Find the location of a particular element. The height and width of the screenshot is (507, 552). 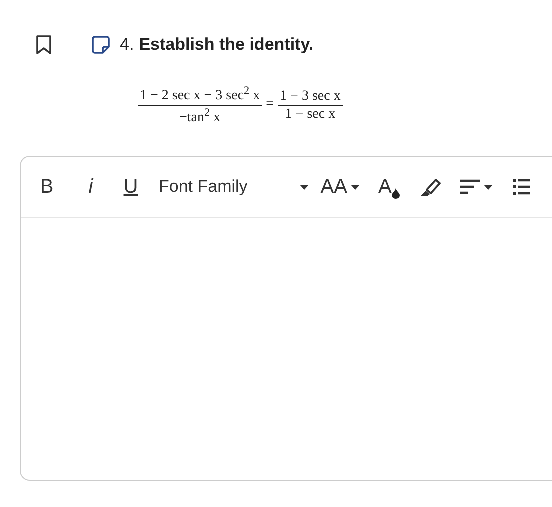

numbered-list-icon is located at coordinates (521, 187).